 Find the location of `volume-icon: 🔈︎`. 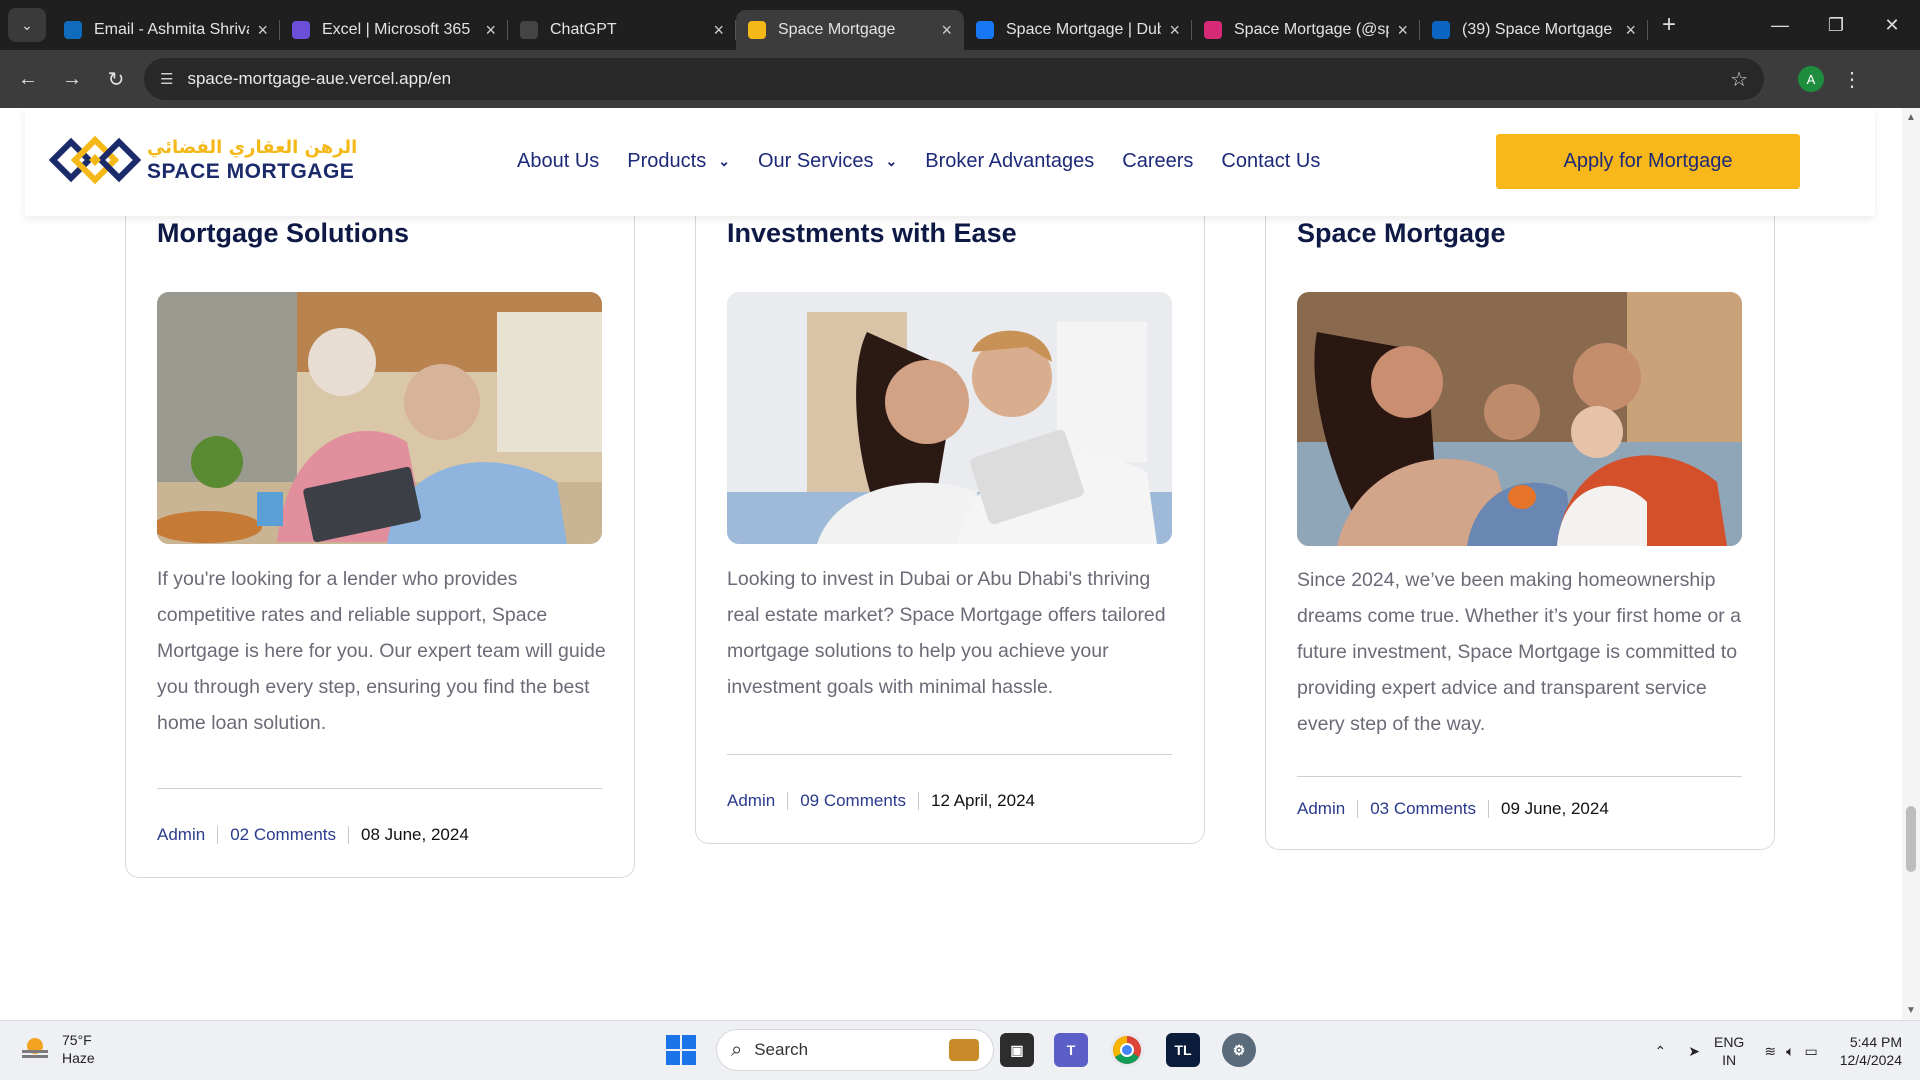

volume-icon: 🔈︎ is located at coordinates (1790, 1051).